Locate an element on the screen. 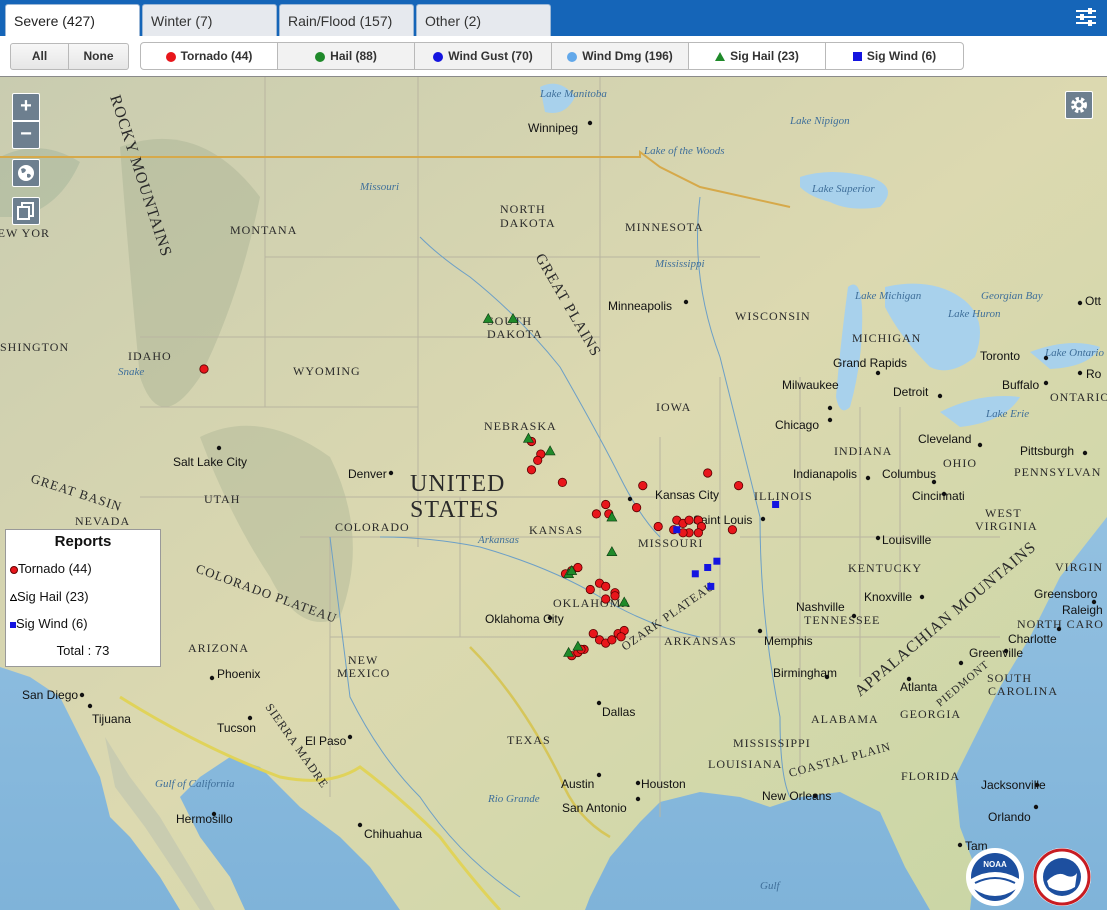 Image resolution: width=1107 pixels, height=910 pixels. basemap-button is located at coordinates (26, 211).